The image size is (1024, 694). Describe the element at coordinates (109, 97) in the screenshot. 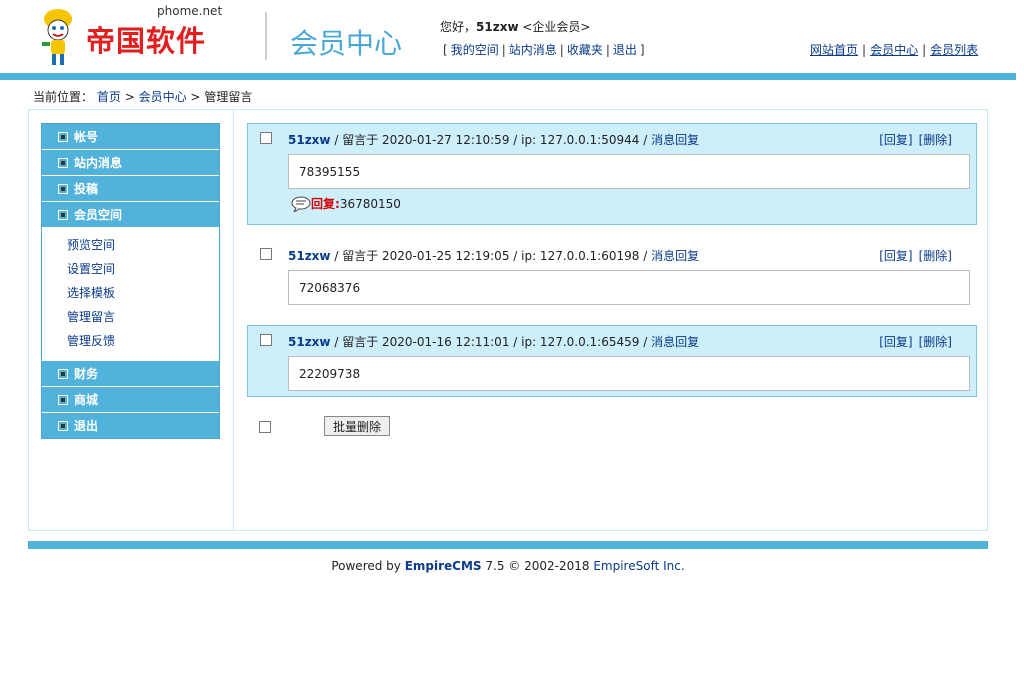

I see `breadcrumb-home: 首页` at that location.